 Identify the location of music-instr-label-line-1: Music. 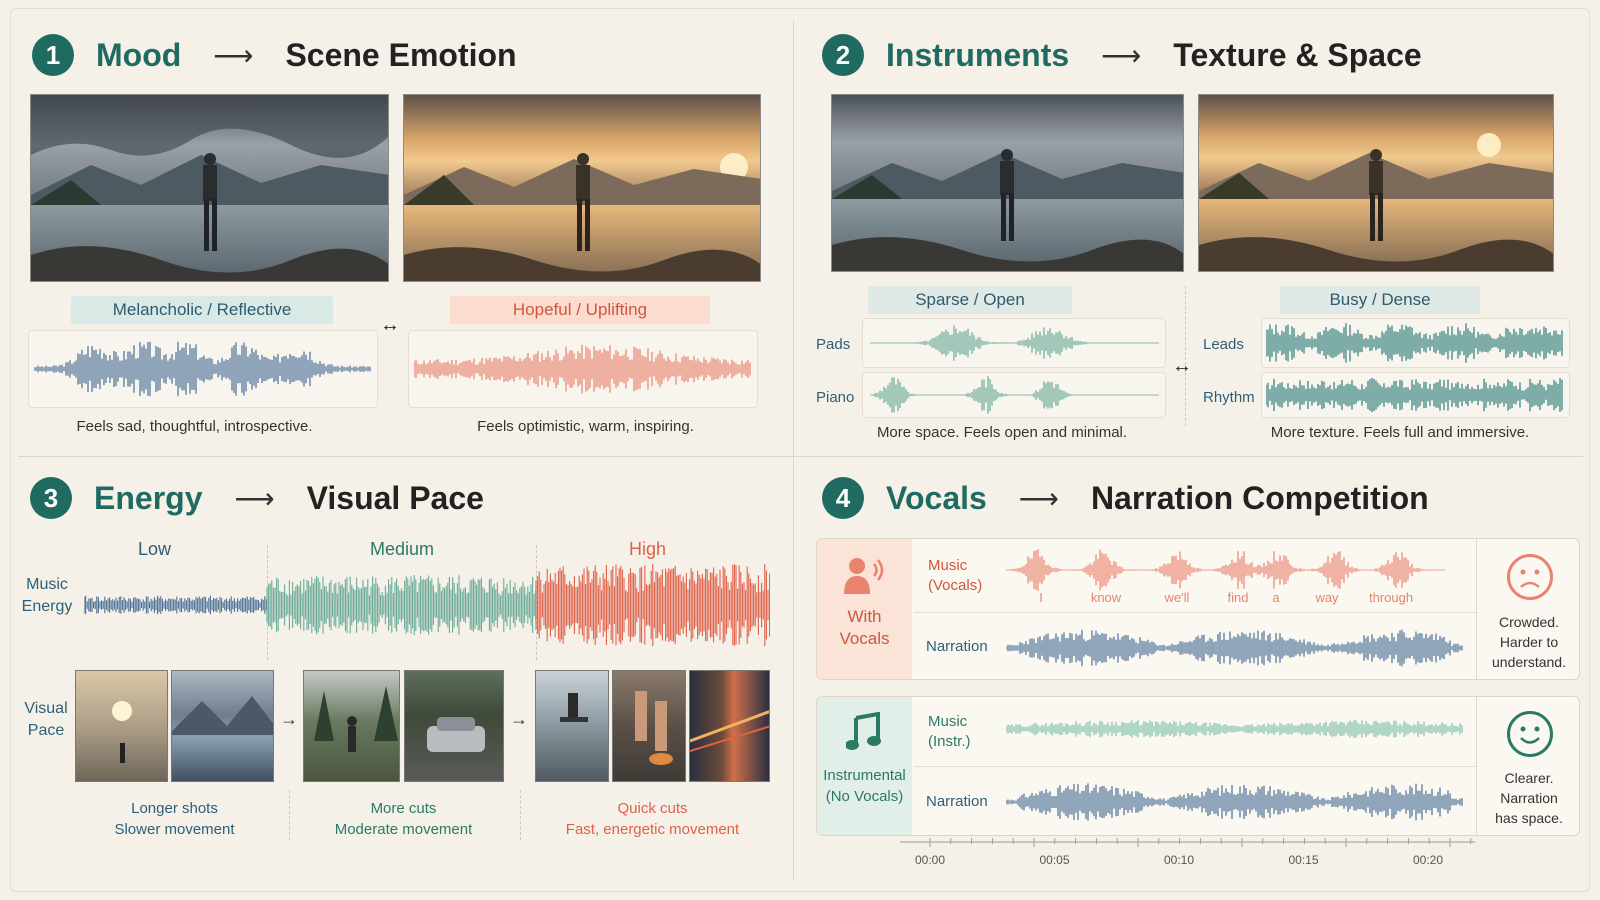
(948, 721).